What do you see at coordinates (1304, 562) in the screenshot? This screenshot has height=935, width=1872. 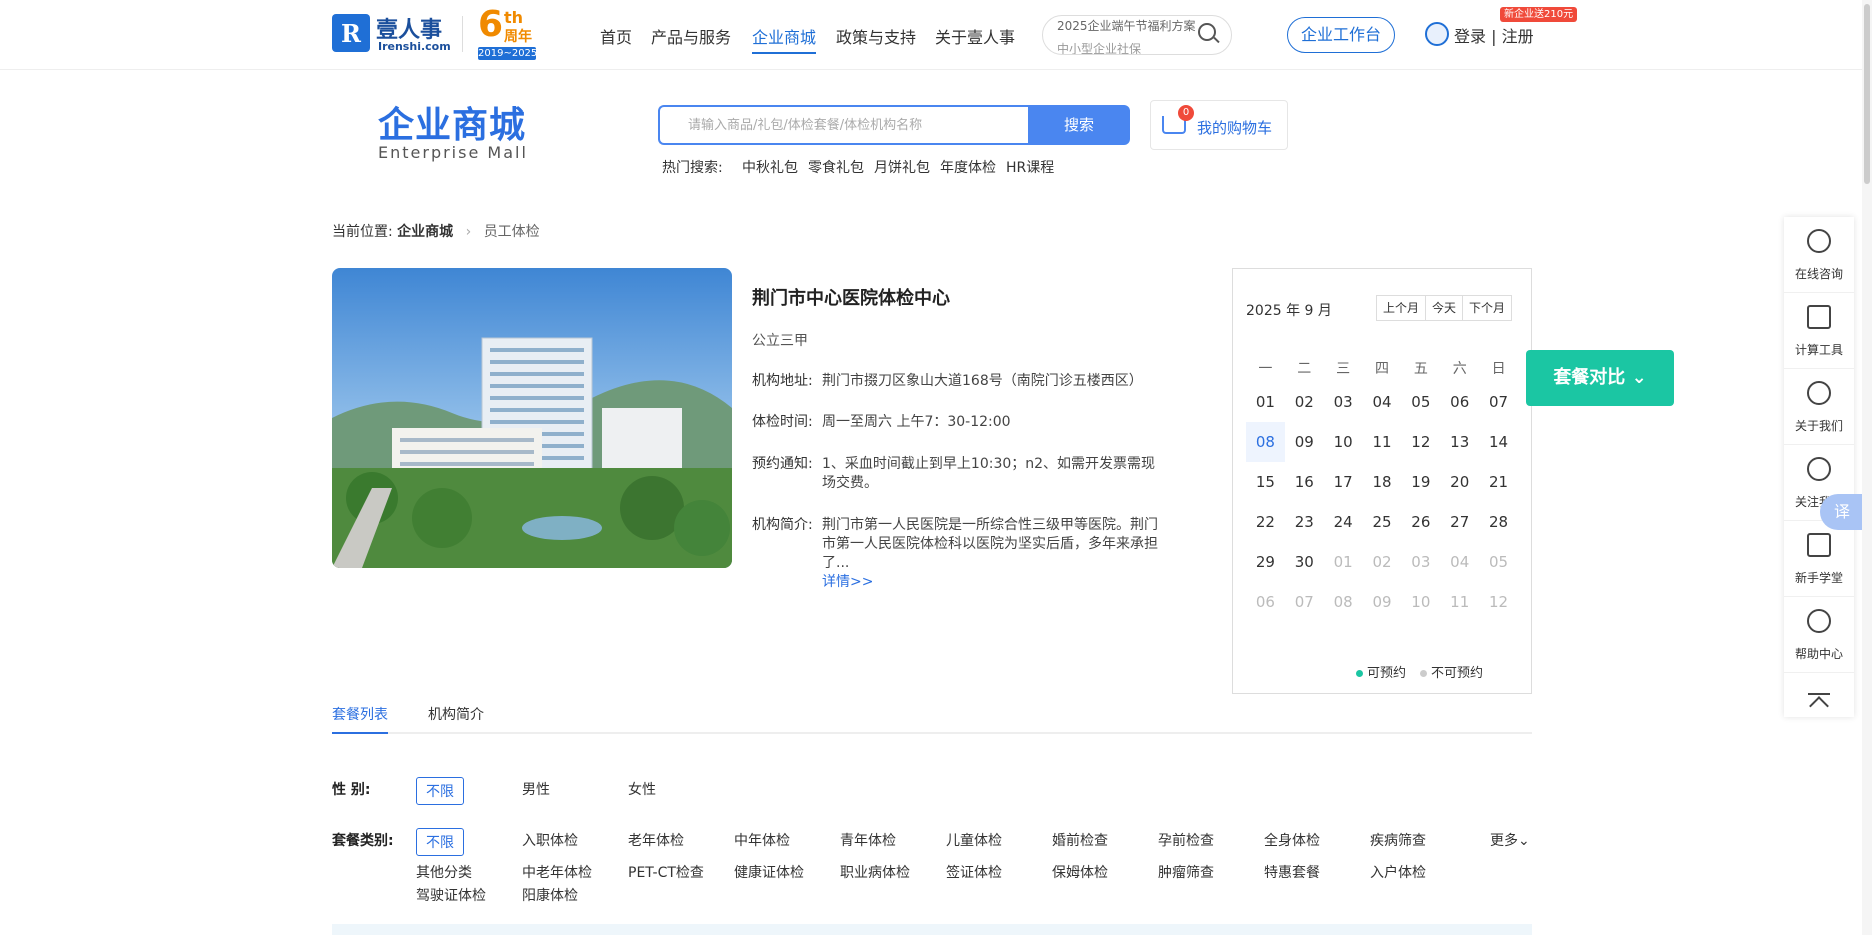 I see `calendar-day: 30` at bounding box center [1304, 562].